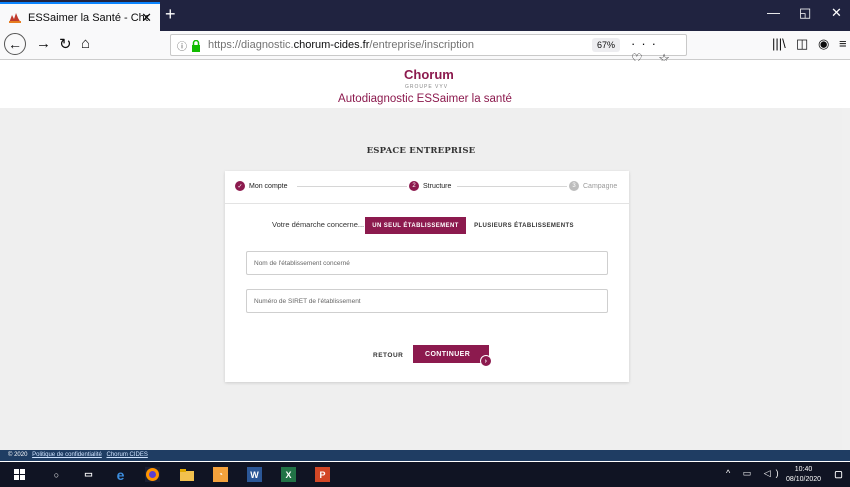  I want to click on chorum-cides-link: Chorum CIDES, so click(127, 455).